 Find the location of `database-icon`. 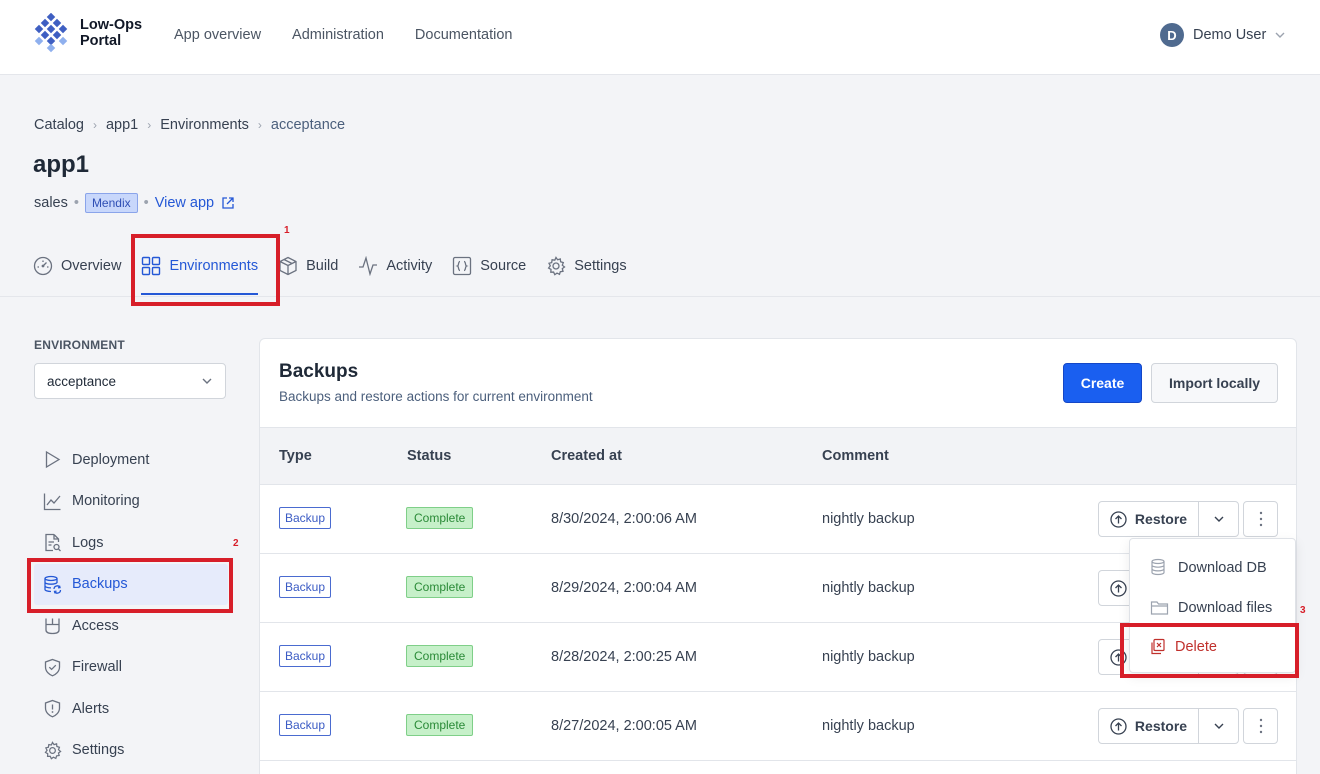

database-icon is located at coordinates (53, 584).